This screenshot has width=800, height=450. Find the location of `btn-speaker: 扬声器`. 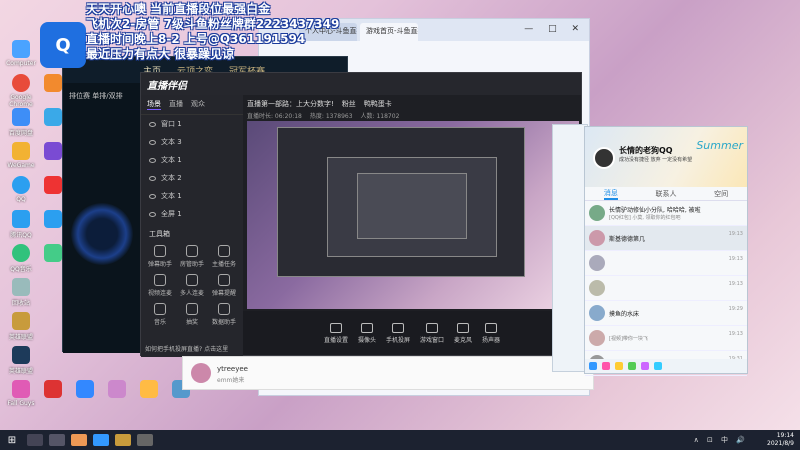

btn-speaker: 扬声器 is located at coordinates (491, 333).